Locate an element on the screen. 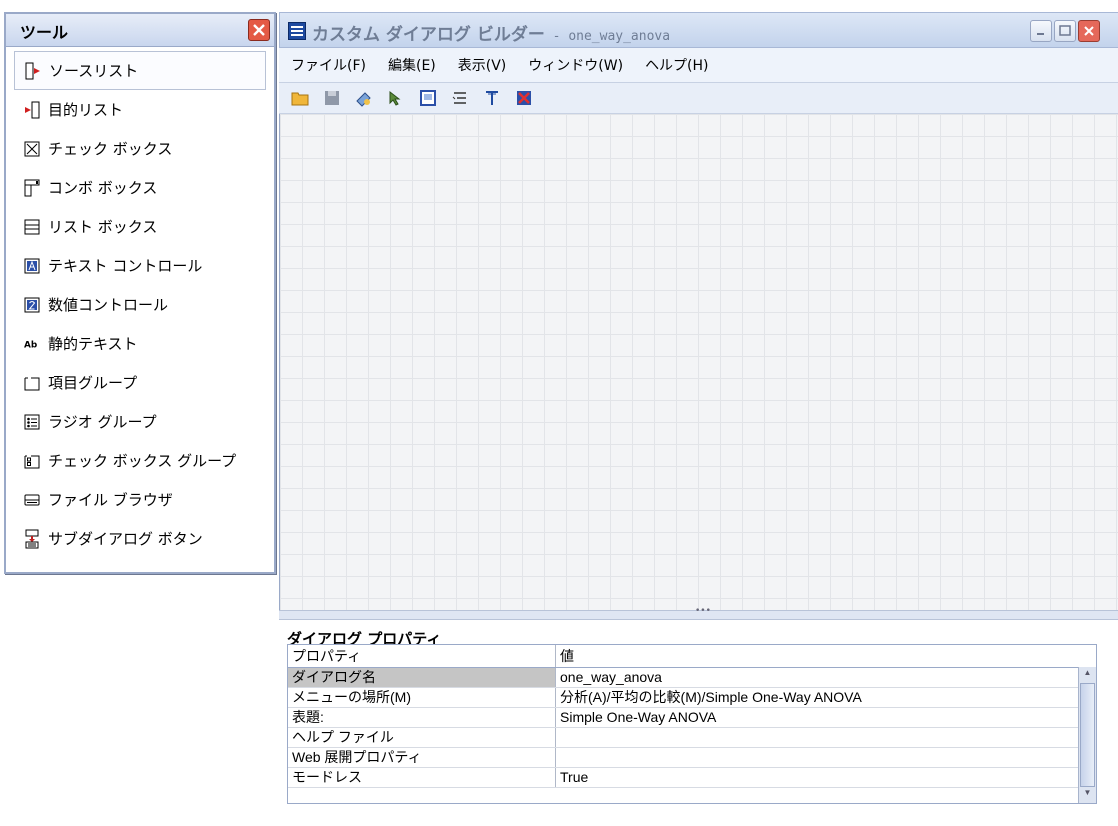 This screenshot has width=1118, height=826. tool-item-check-box-group: チェック ボックス グループ is located at coordinates (140, 460).